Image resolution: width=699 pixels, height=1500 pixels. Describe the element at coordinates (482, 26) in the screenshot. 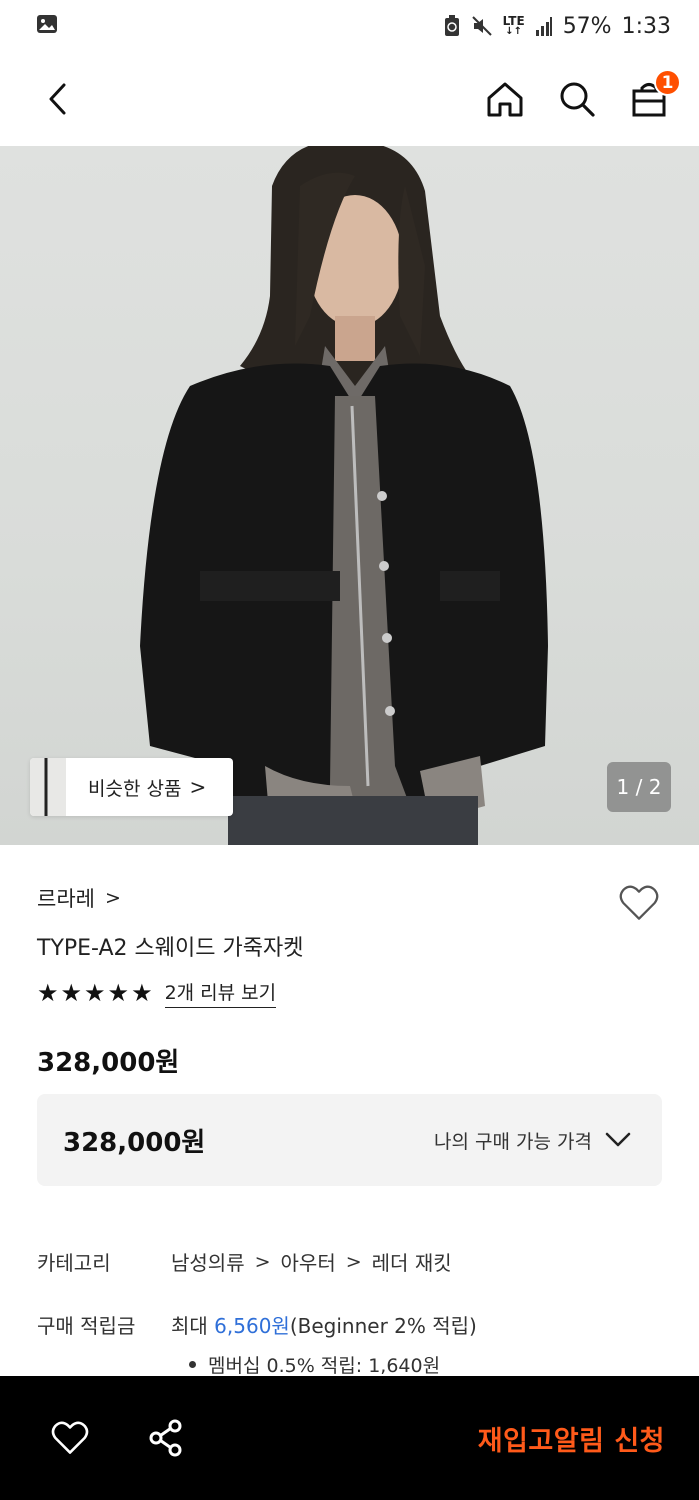

I see `mute-icon` at that location.